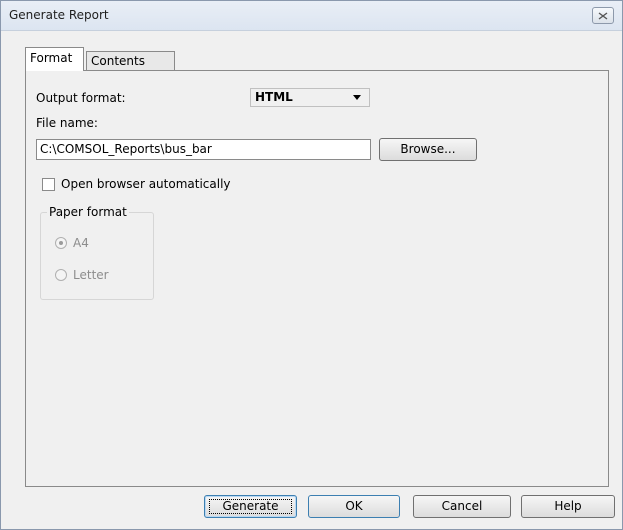 The width and height of the screenshot is (623, 530). What do you see at coordinates (310, 97) in the screenshot?
I see `output-format-select: HTML` at bounding box center [310, 97].